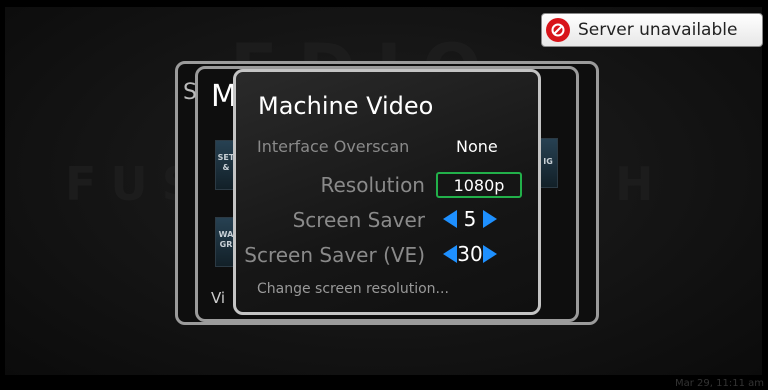  What do you see at coordinates (359, 220) in the screenshot?
I see `screen-saver-label: Screen Saver` at bounding box center [359, 220].